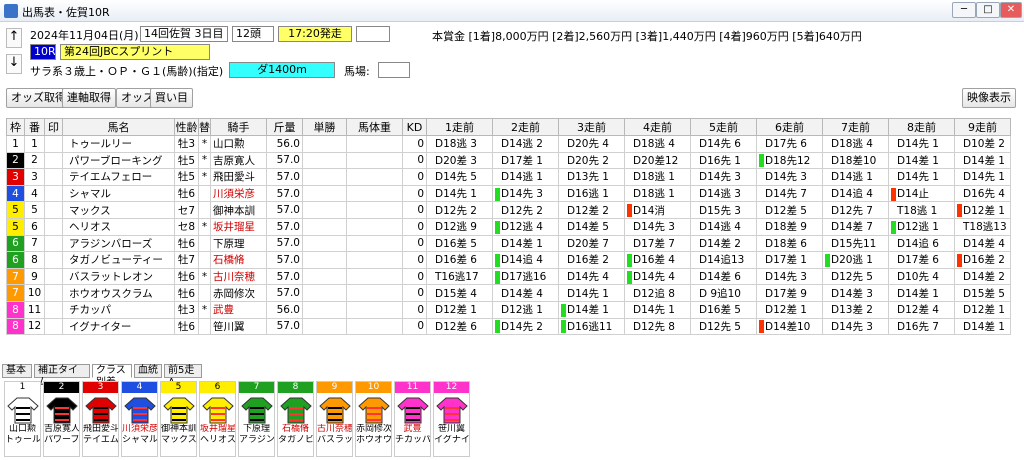 The width and height of the screenshot is (1024, 460). What do you see at coordinates (657, 210) in the screenshot?
I see `past-race-4: D14消` at bounding box center [657, 210].